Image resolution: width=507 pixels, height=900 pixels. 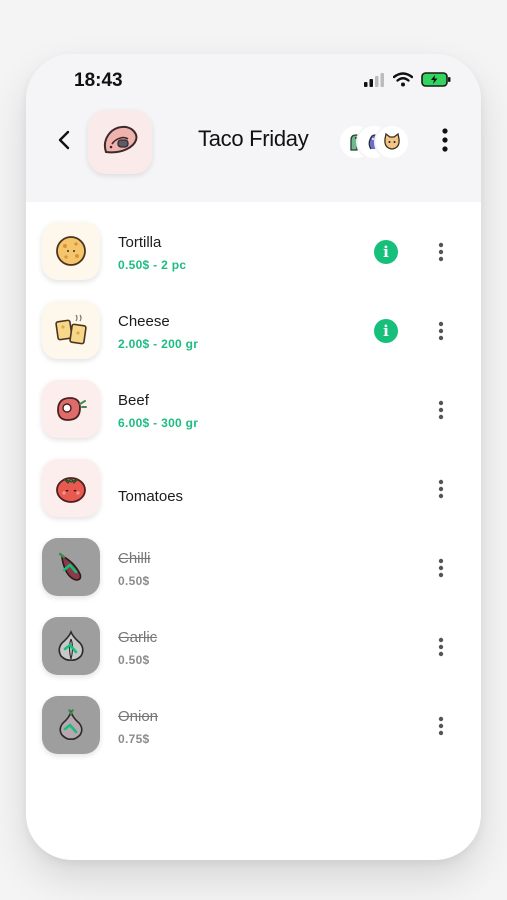 I want to click on back-button, so click(x=64, y=140).